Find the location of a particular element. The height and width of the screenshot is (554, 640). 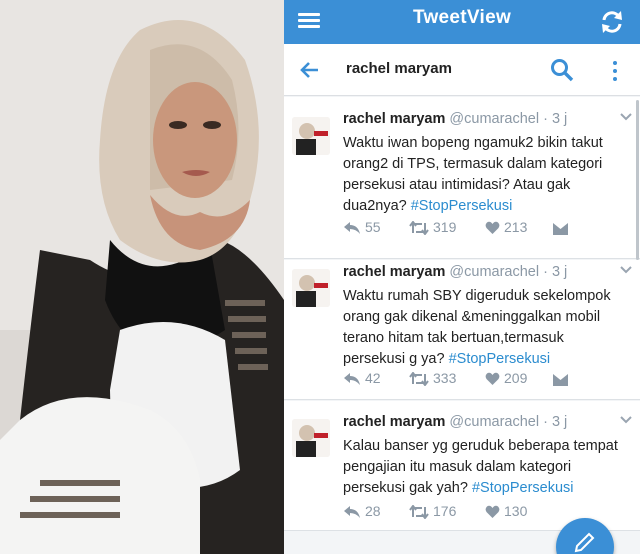

app-bar: TweetView is located at coordinates (462, 22).